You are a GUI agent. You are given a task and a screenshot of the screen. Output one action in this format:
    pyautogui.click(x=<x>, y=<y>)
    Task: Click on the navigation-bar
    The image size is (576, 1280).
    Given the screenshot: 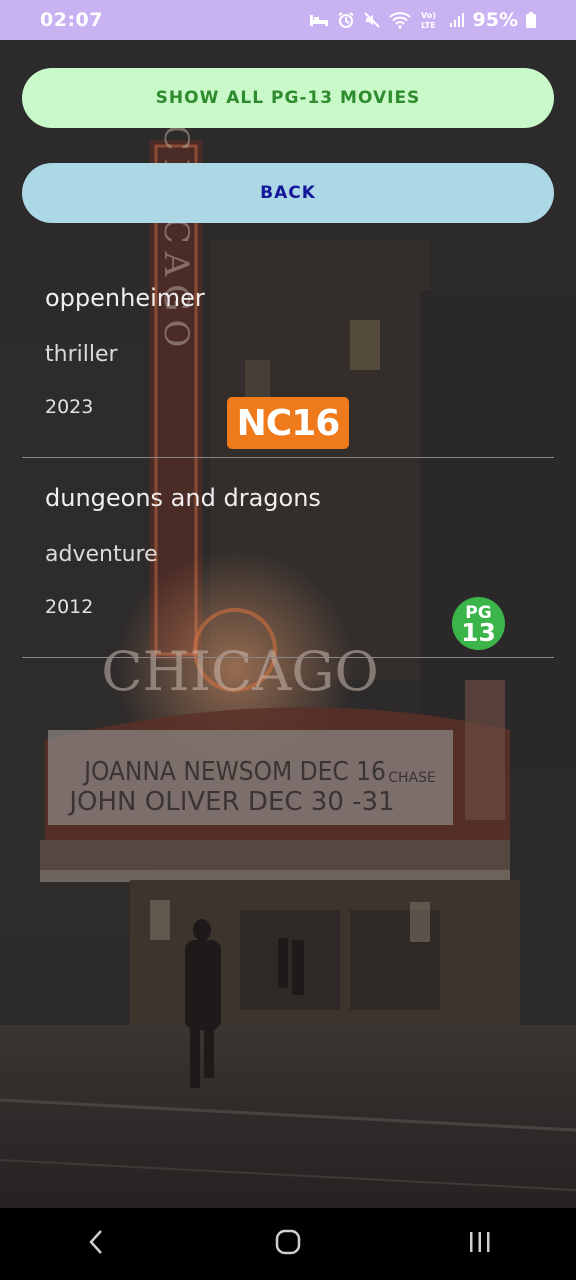 What is the action you would take?
    pyautogui.click(x=288, y=1244)
    